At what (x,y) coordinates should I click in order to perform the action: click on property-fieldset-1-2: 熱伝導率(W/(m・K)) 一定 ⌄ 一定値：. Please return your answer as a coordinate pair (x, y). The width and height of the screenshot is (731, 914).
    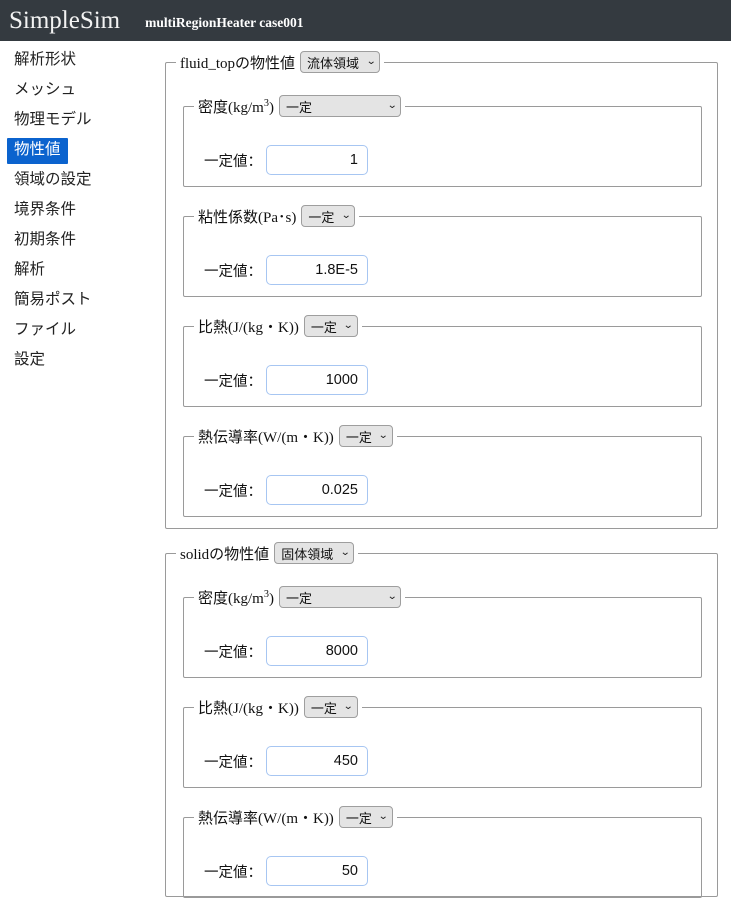
    Looking at the image, I should click on (442, 852).